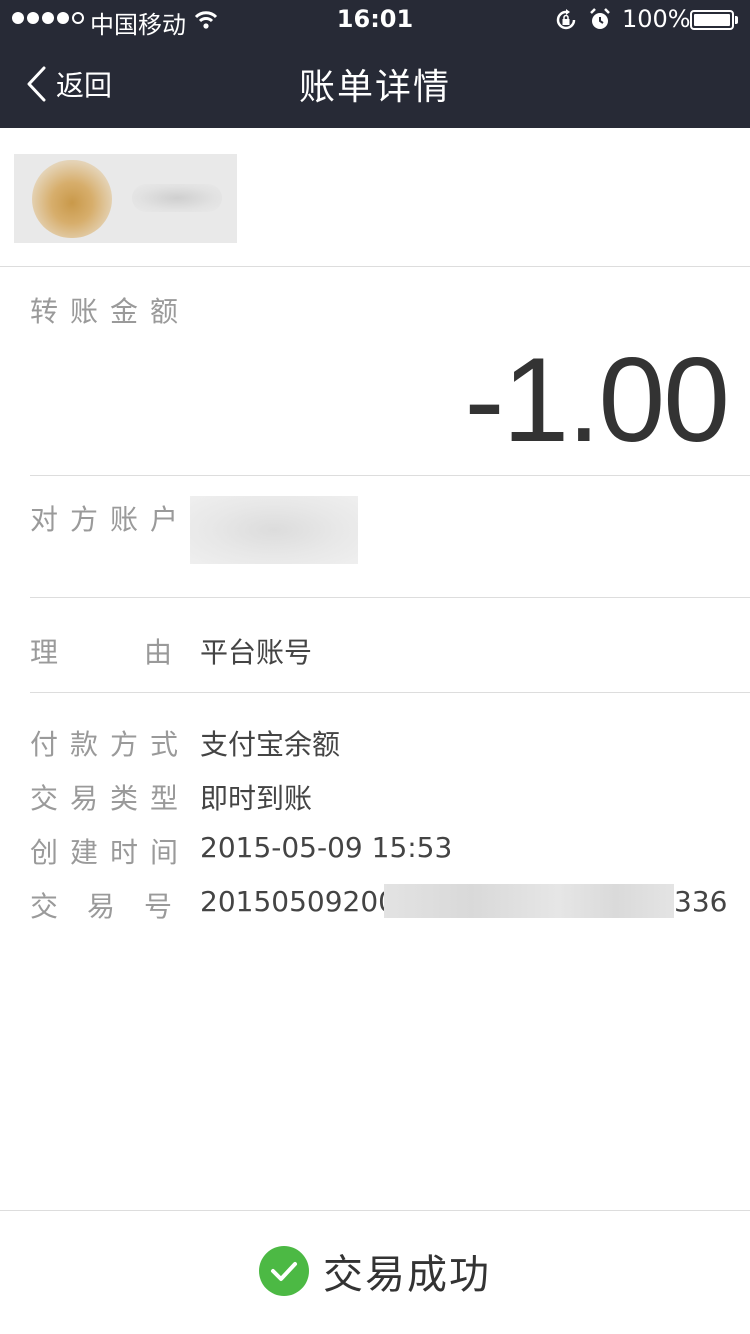 Image resolution: width=750 pixels, height=1334 pixels. I want to click on reason-label-1: 理, so click(50, 652).